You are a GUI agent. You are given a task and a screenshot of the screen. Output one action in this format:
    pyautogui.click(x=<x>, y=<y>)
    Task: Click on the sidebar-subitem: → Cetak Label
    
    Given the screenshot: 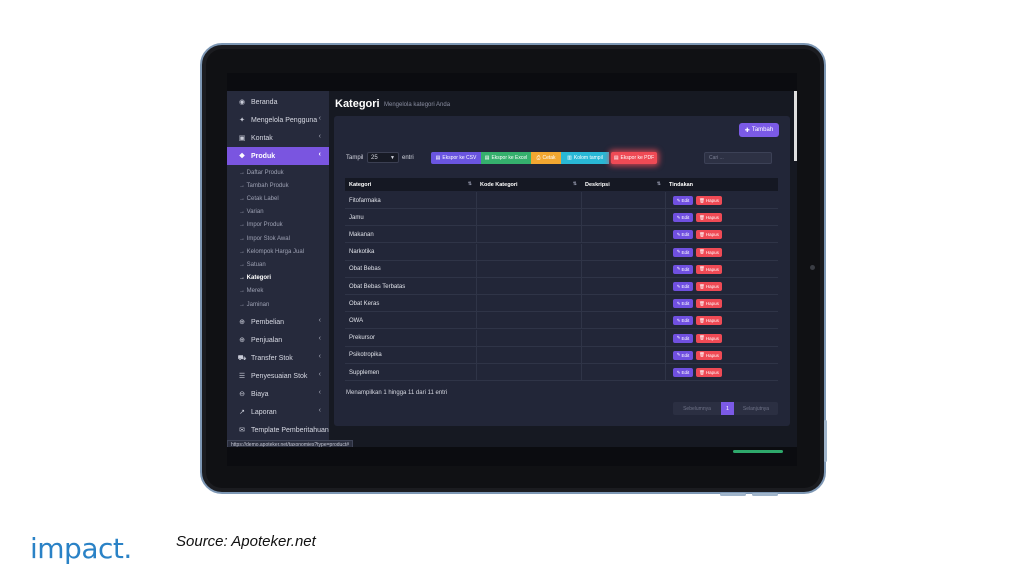 What is the action you would take?
    pyautogui.click(x=278, y=198)
    